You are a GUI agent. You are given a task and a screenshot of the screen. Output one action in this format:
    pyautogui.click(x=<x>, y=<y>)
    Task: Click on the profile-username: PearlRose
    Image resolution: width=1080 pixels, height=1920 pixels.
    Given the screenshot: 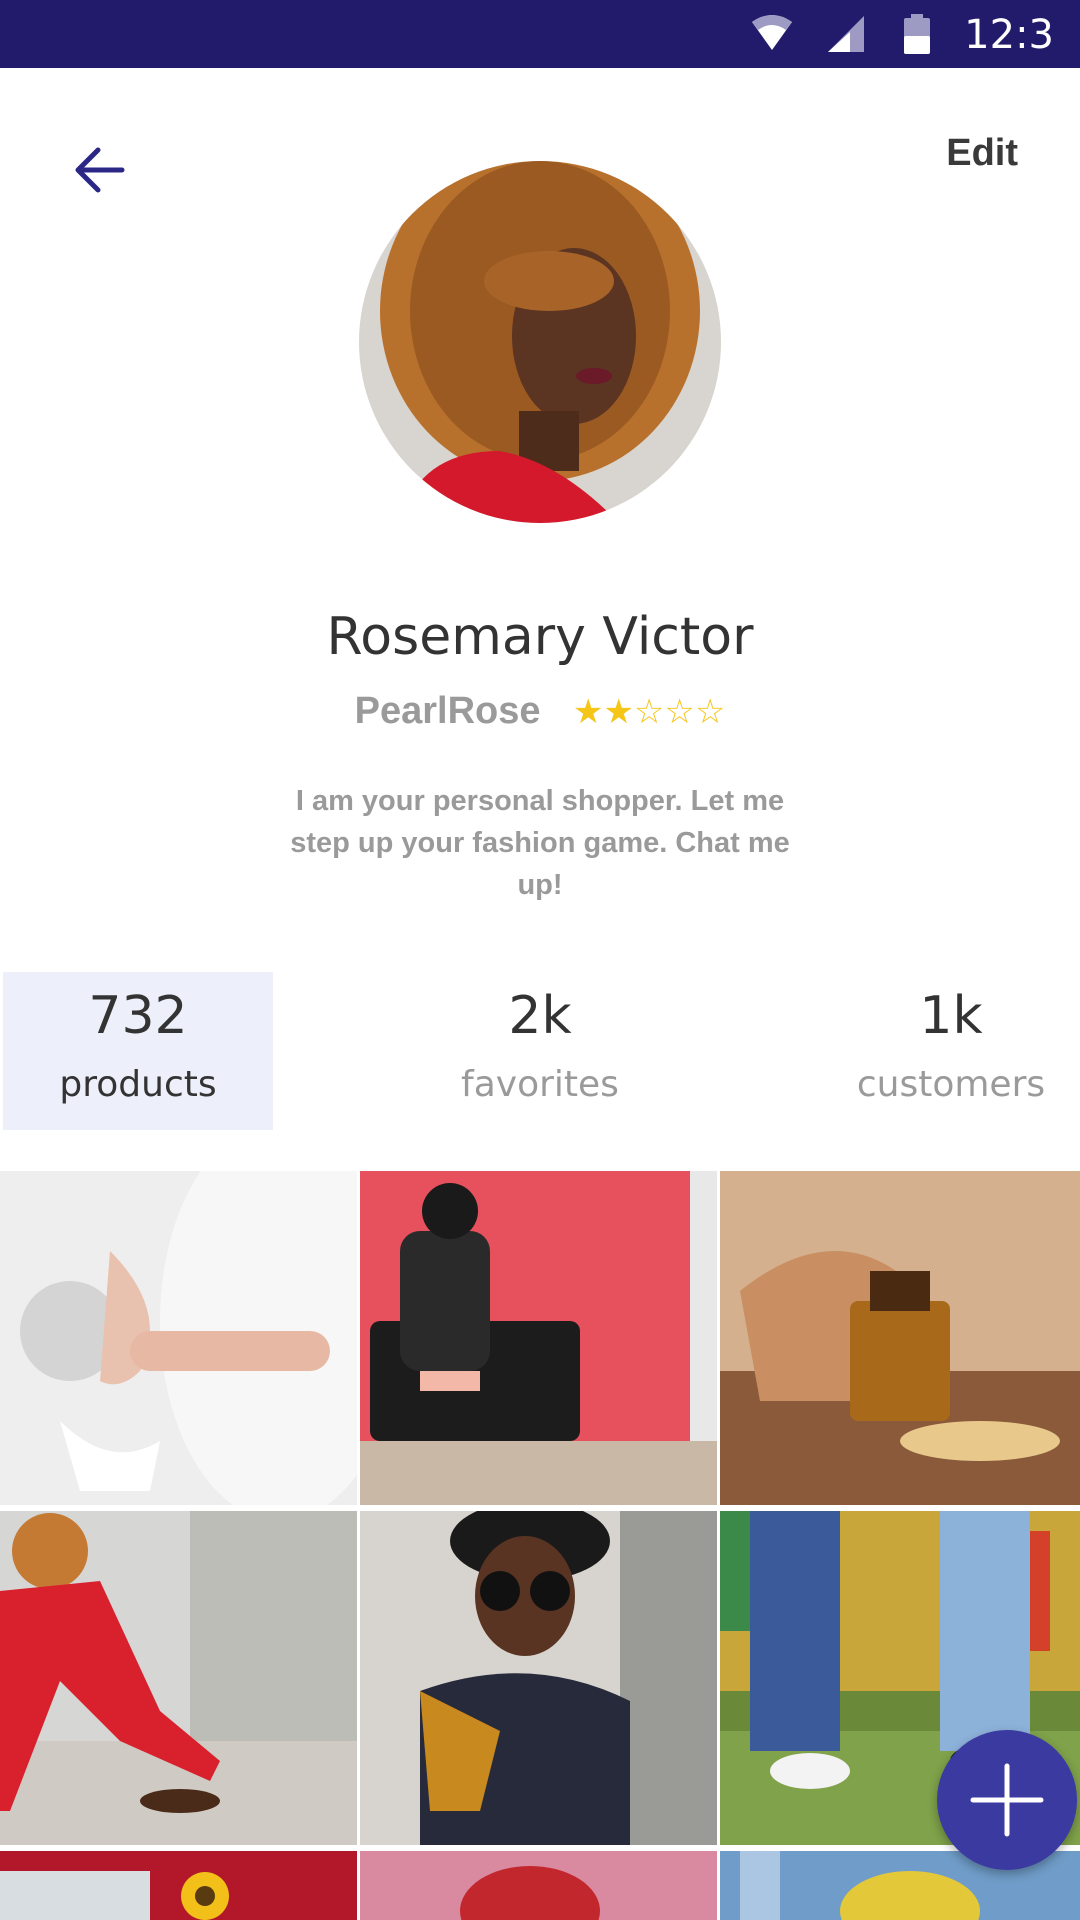 What is the action you would take?
    pyautogui.click(x=447, y=711)
    